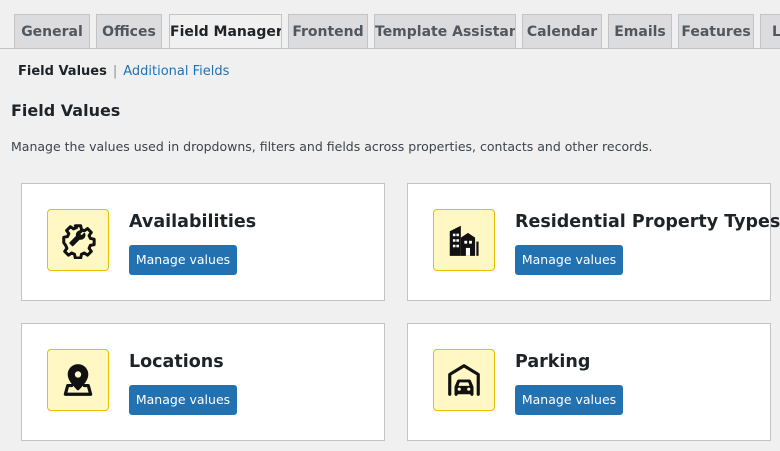 This screenshot has height=451, width=780. Describe the element at coordinates (66, 110) in the screenshot. I see `page-title: Field Values` at that location.